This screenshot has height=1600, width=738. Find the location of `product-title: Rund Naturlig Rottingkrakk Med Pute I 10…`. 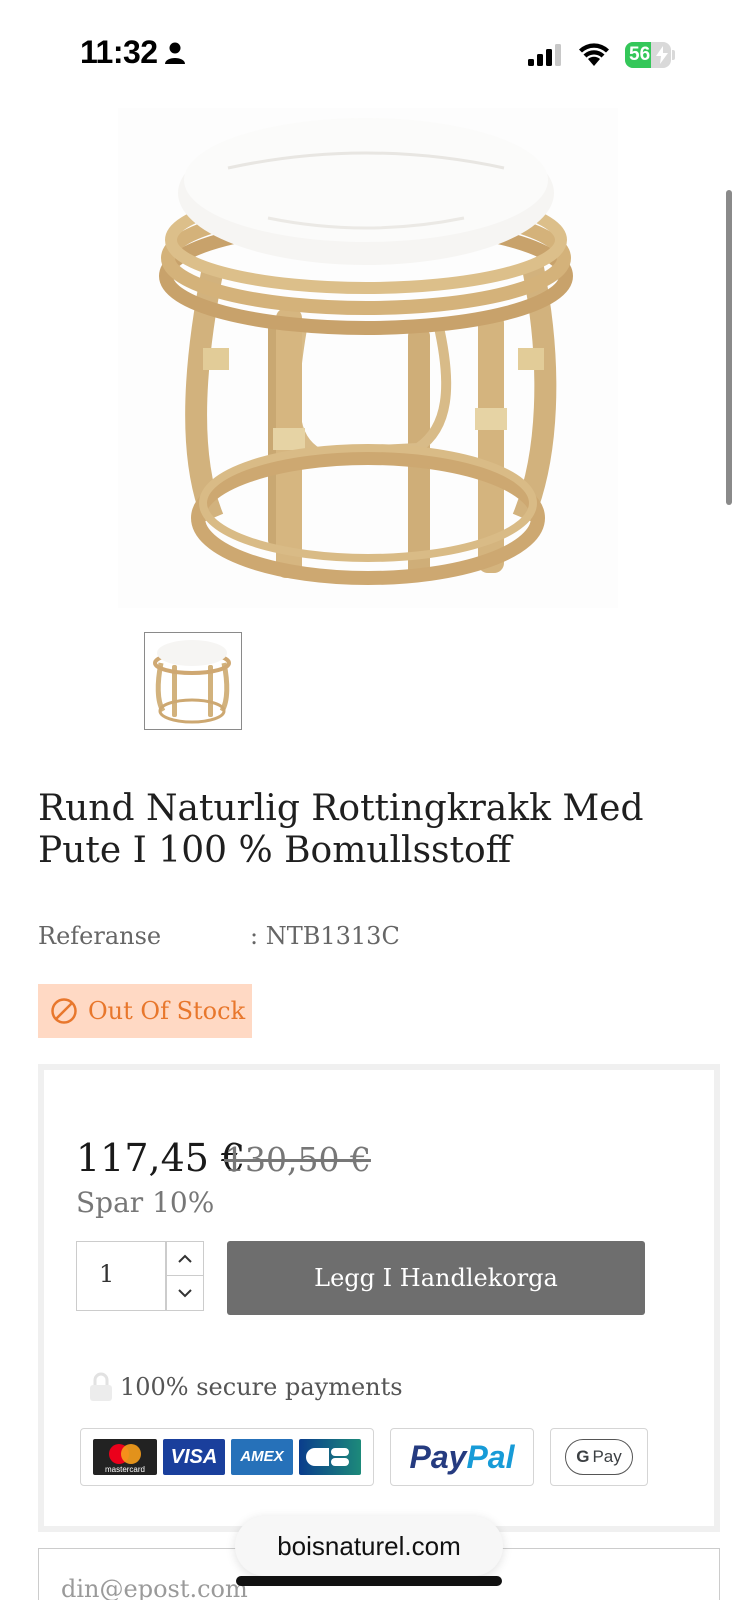

product-title: Rund Naturlig Rottingkrakk Med Pute I 10… is located at coordinates (341, 829).